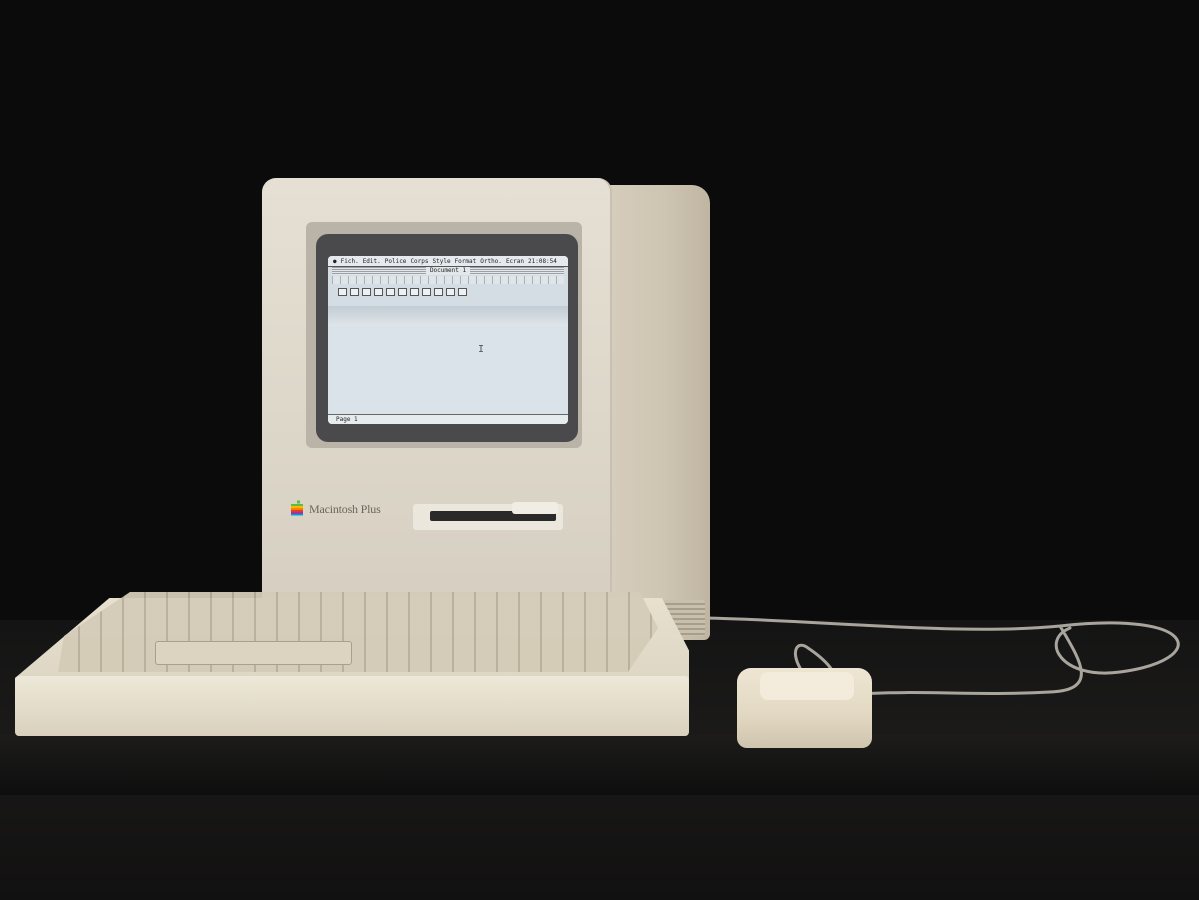 This screenshot has height=900, width=1199. What do you see at coordinates (807, 686) in the screenshot?
I see `mouse-button` at bounding box center [807, 686].